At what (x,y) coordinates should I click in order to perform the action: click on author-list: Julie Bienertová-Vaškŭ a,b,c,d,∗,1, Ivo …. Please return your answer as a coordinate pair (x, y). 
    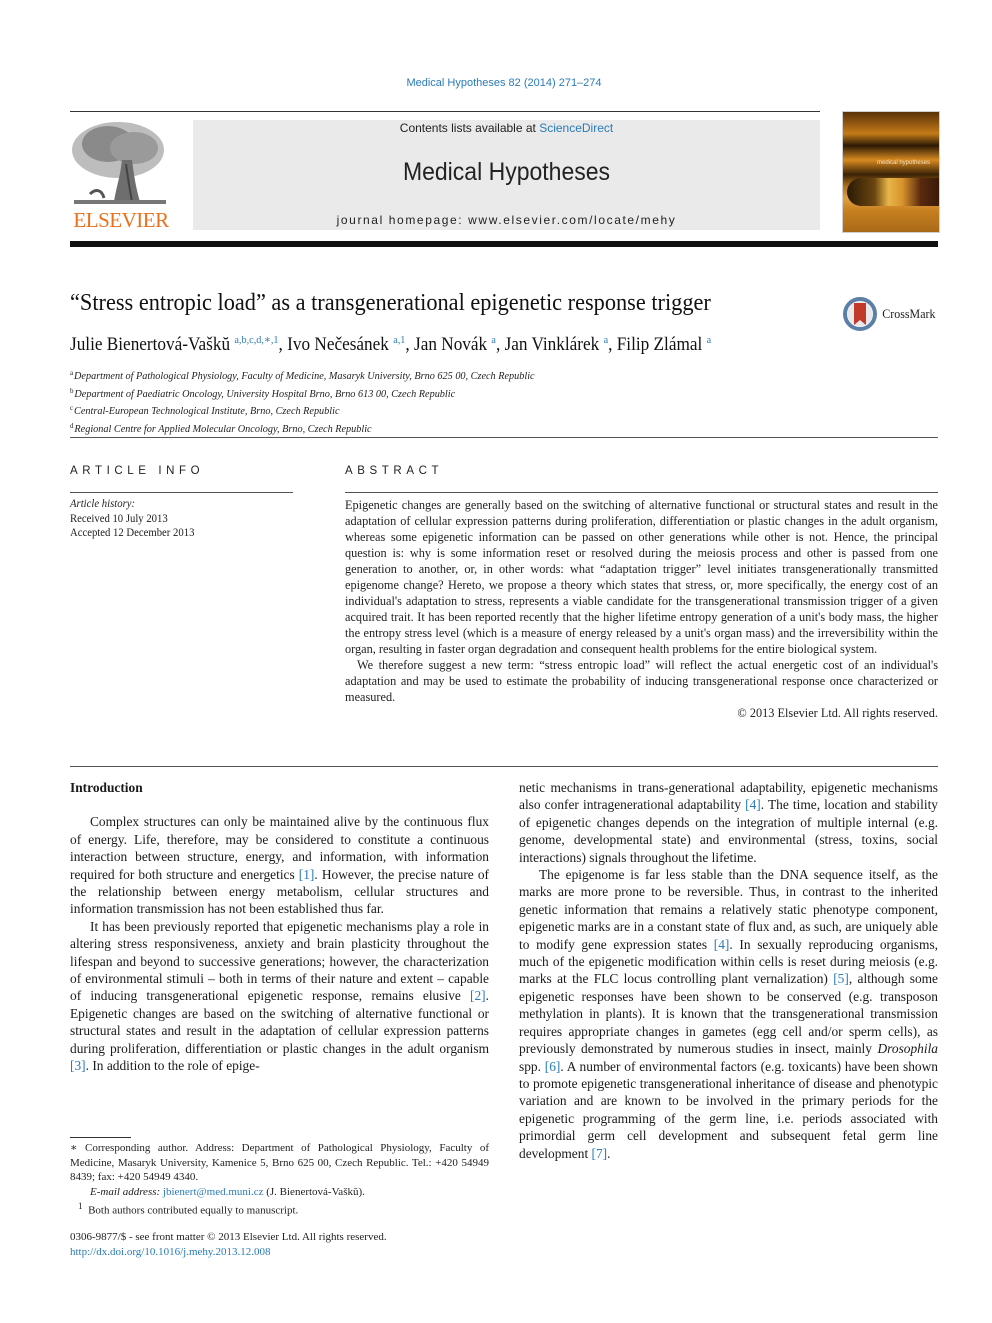
    Looking at the image, I should click on (390, 344).